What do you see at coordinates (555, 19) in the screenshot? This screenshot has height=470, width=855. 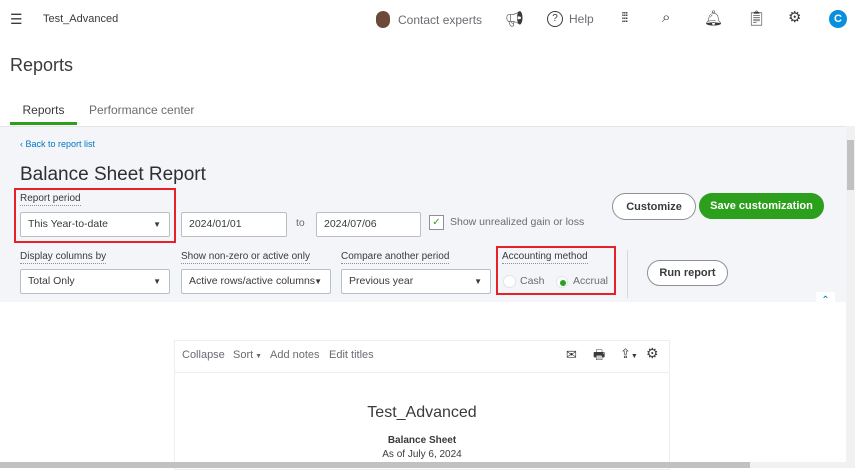 I see `help-icon: ?` at bounding box center [555, 19].